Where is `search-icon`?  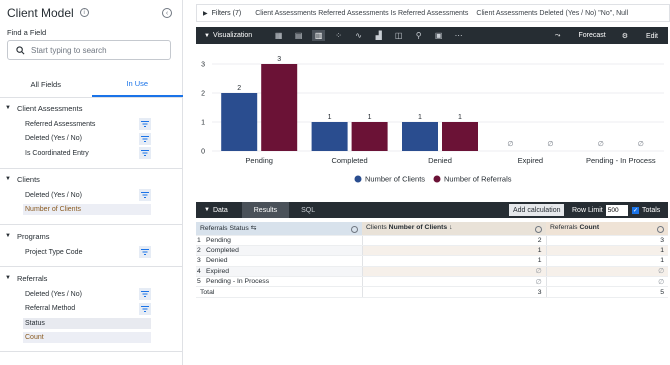
search-icon is located at coordinates (20, 49).